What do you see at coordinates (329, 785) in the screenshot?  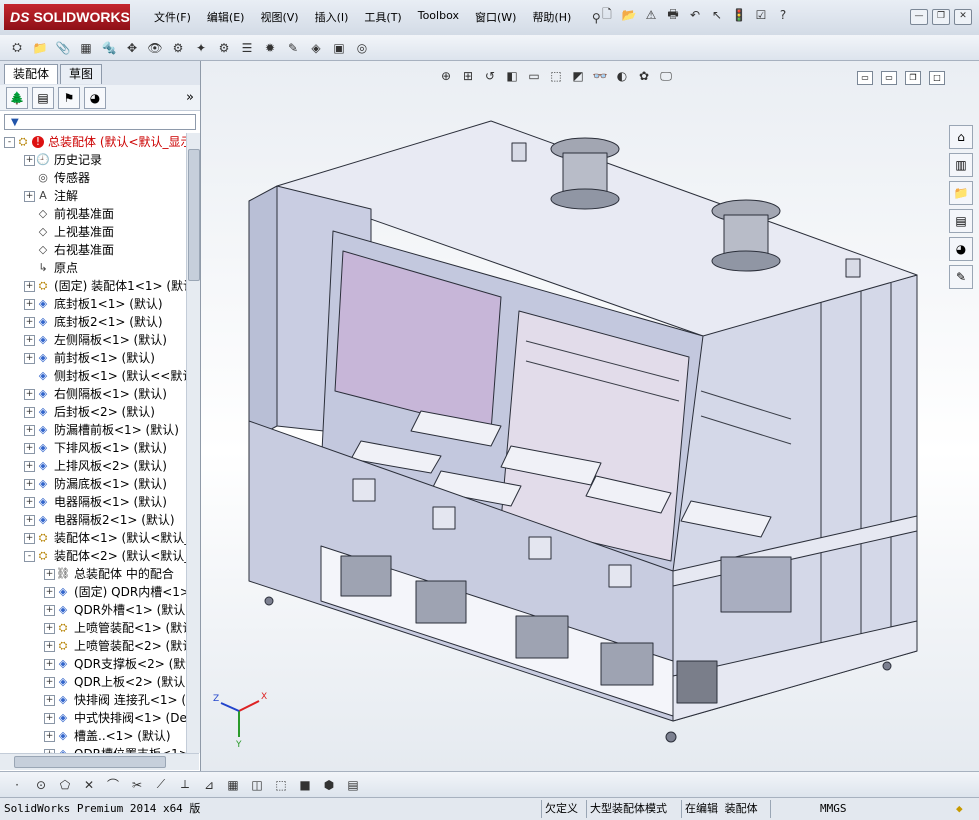 I see `cube-icon: ⬢` at bounding box center [329, 785].